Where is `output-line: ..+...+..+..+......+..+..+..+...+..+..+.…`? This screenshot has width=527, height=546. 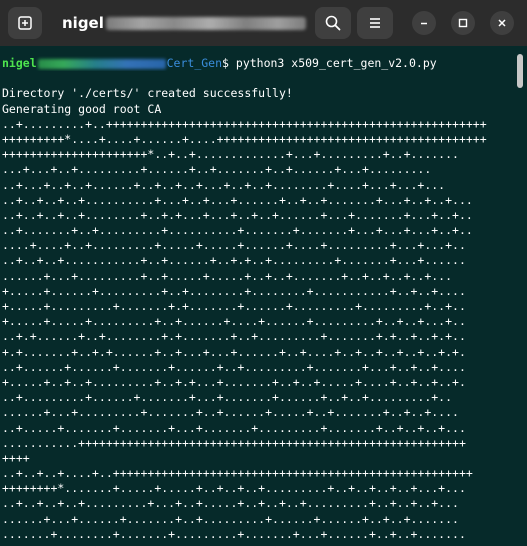
output-line: ..+...+..+..+......+..+..+..+...+..+..+.… is located at coordinates (224, 184).